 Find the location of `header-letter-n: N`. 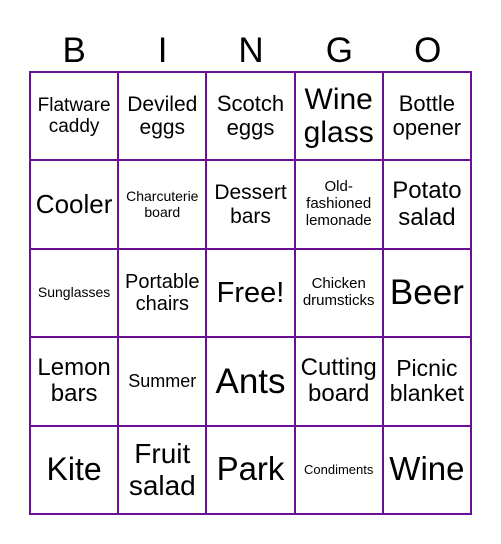

header-letter-n: N is located at coordinates (251, 50).